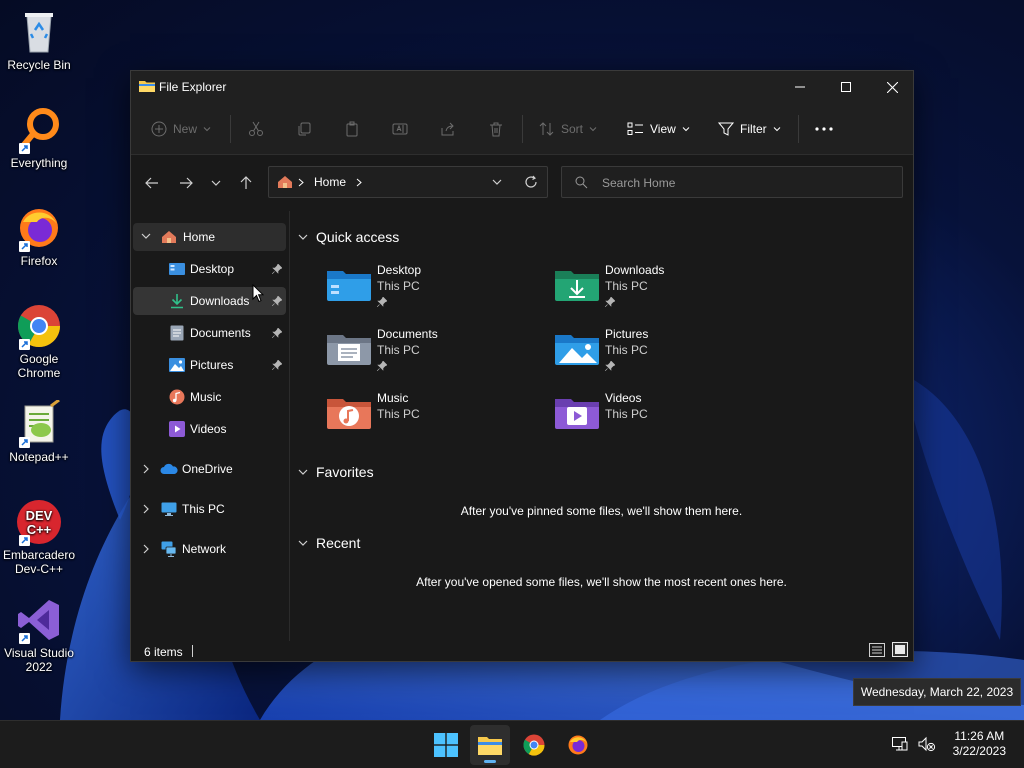 The width and height of the screenshot is (1024, 768). Describe the element at coordinates (577, 411) in the screenshot. I see `videos-folder-icon` at that location.